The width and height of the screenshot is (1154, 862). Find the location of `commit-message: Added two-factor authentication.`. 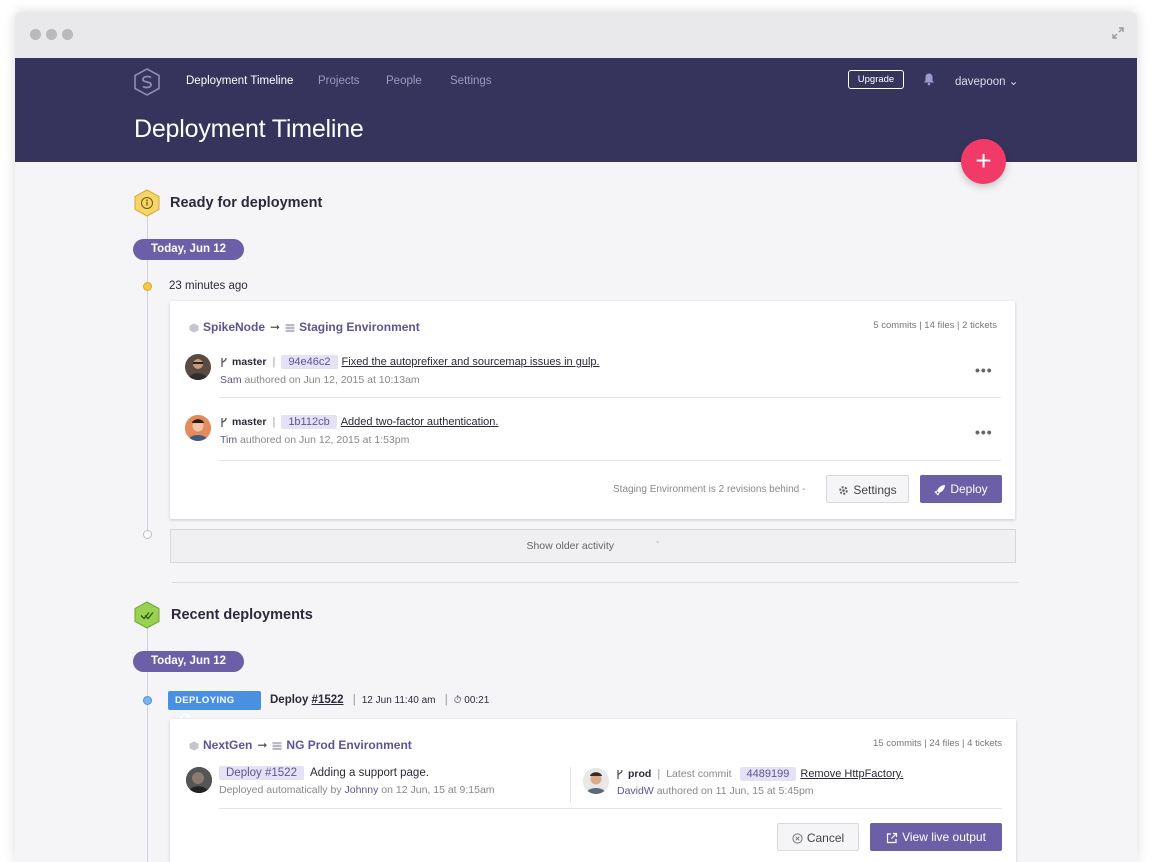

commit-message: Added two-factor authentication. is located at coordinates (420, 422).